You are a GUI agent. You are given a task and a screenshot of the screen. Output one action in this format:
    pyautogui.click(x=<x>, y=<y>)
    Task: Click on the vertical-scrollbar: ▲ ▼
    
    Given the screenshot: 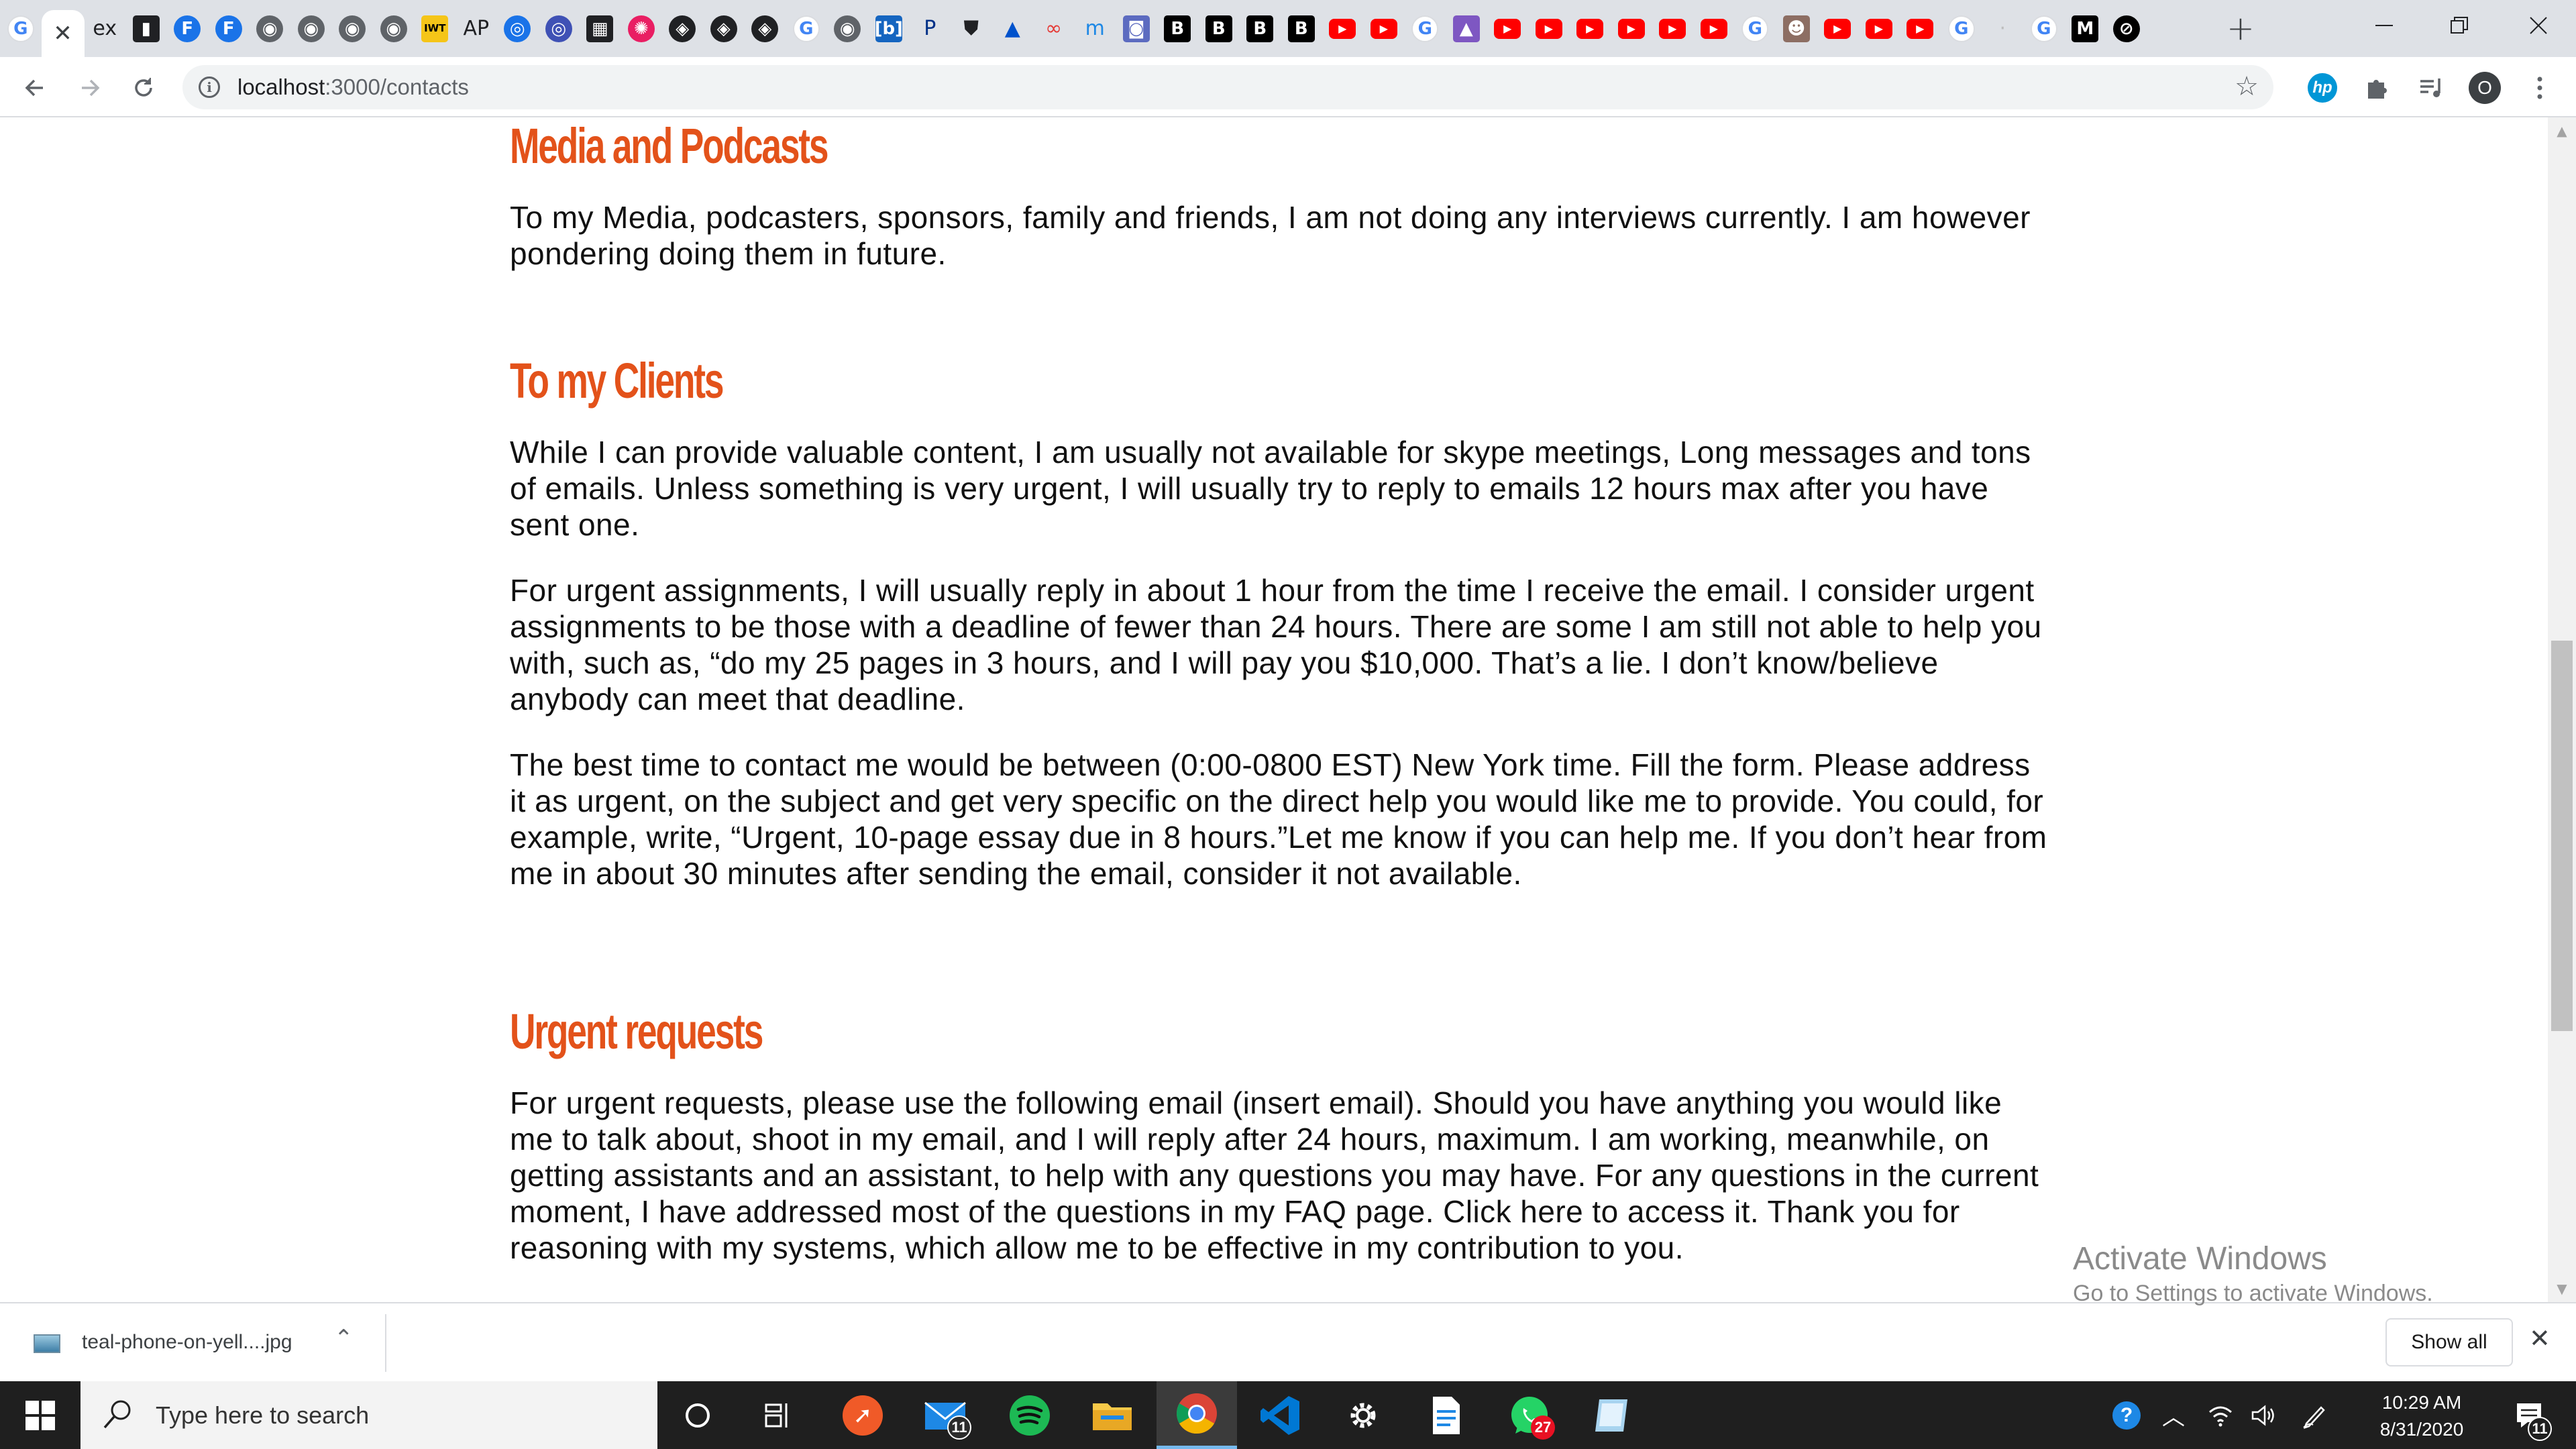 What is the action you would take?
    pyautogui.click(x=2562, y=709)
    